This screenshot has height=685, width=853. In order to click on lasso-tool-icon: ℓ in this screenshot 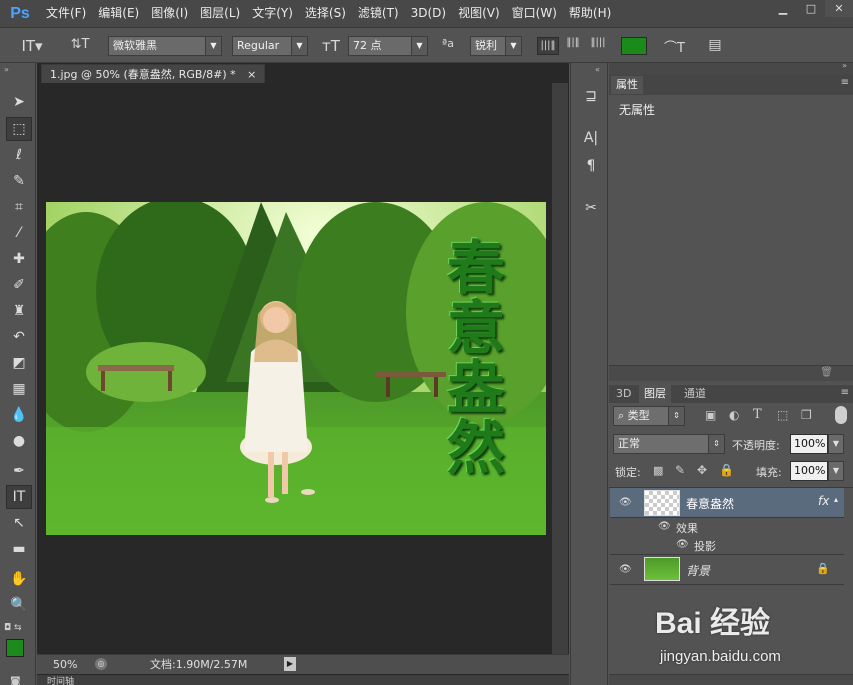, I will do `click(19, 155)`.